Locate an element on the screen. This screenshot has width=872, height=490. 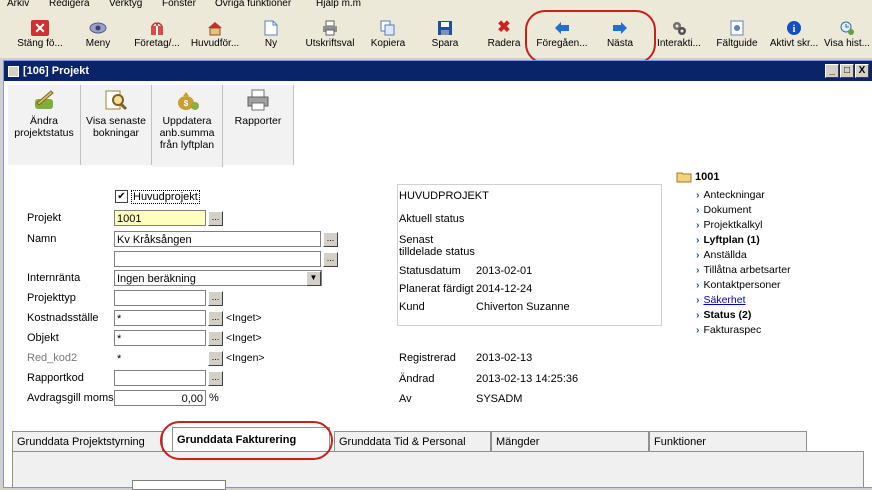
change-project-status-action: Ändra projektstatus is located at coordinates (44, 125).